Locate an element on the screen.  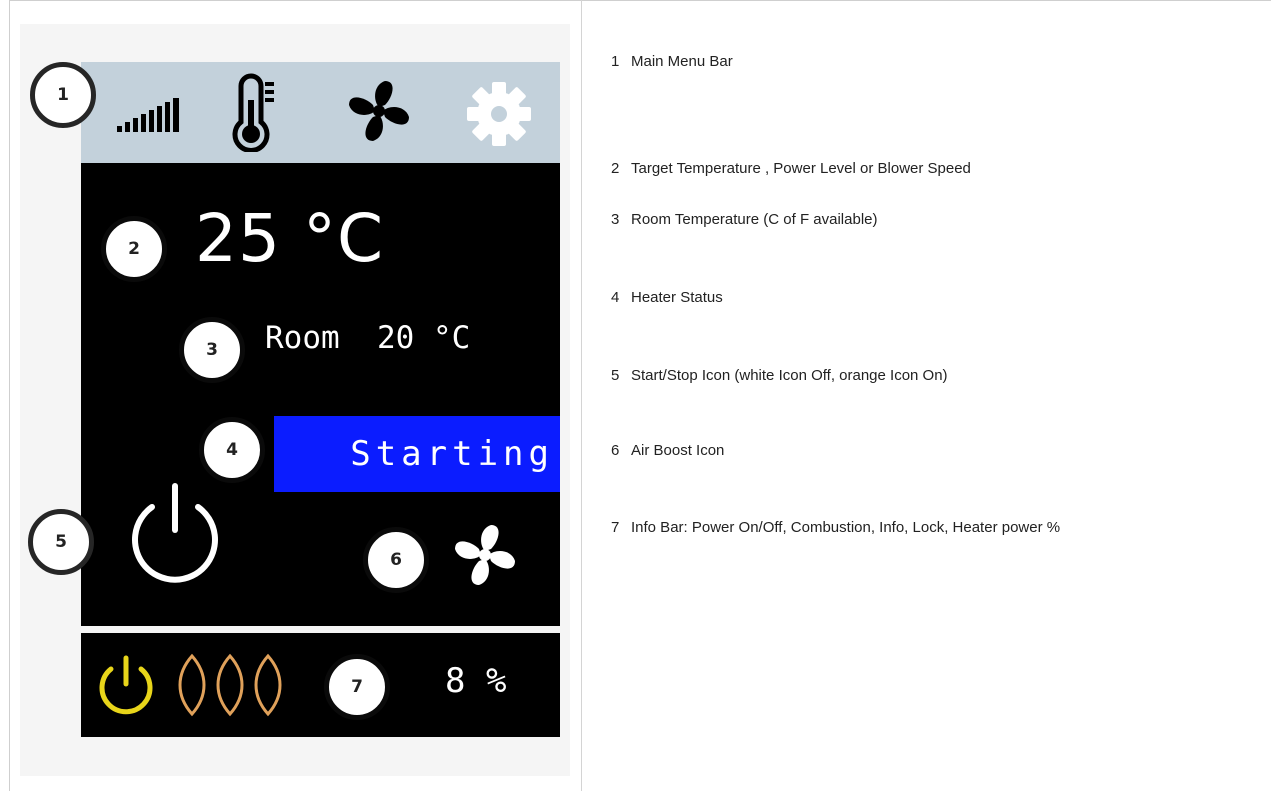
air-boost-fan-icon is located at coordinates (485, 555).